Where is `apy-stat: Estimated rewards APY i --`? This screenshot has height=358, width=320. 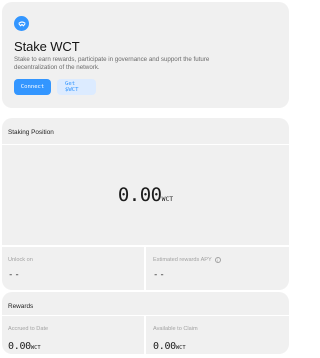
apy-stat: Estimated rewards APY i -- is located at coordinates (218, 268).